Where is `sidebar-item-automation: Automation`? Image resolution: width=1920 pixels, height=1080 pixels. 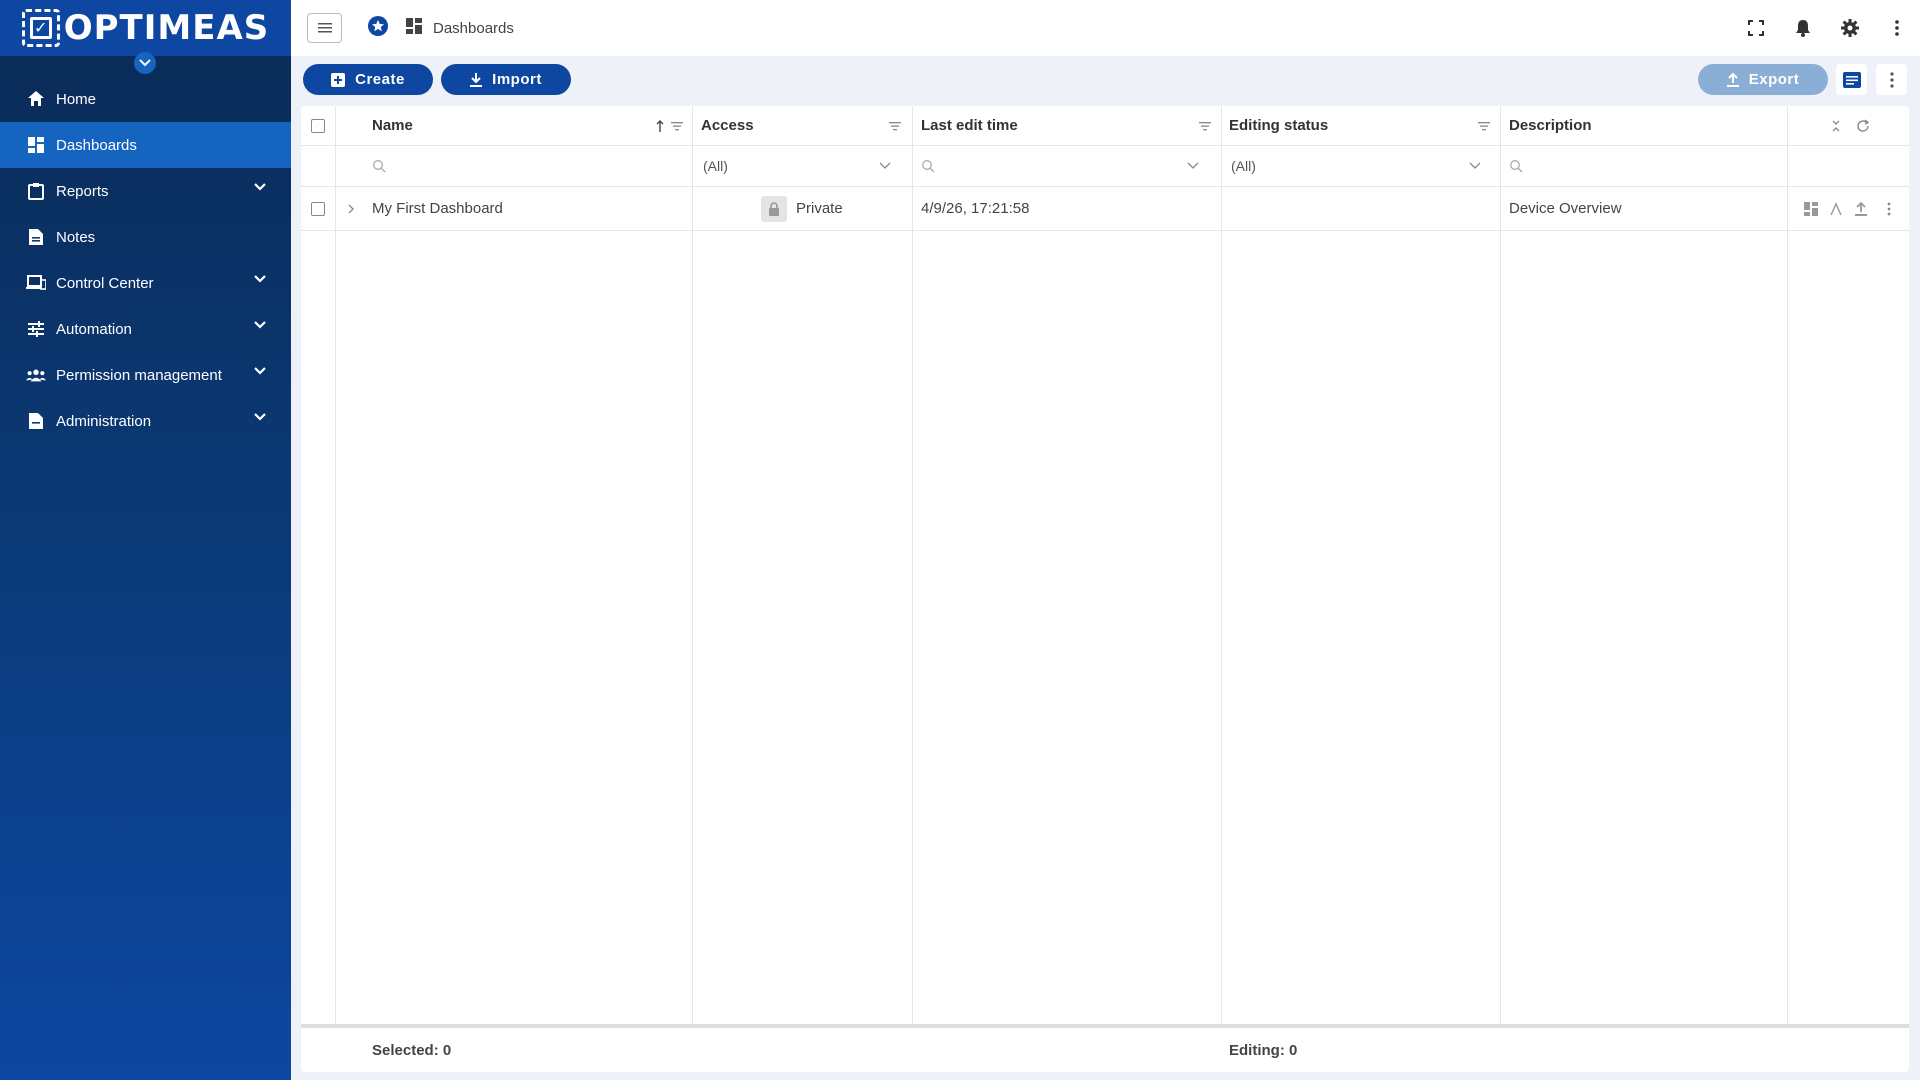
sidebar-item-automation: Automation is located at coordinates (145, 329).